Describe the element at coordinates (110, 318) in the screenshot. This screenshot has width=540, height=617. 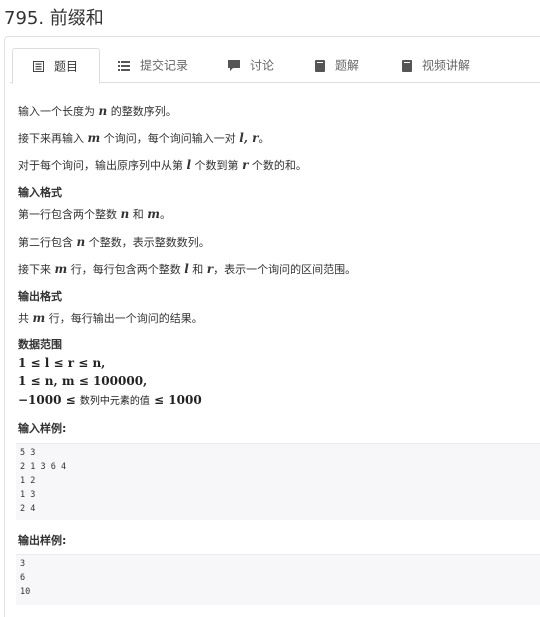
I see `output-format-line-1: 共 m 行，每行输出一个询问的结果。` at that location.